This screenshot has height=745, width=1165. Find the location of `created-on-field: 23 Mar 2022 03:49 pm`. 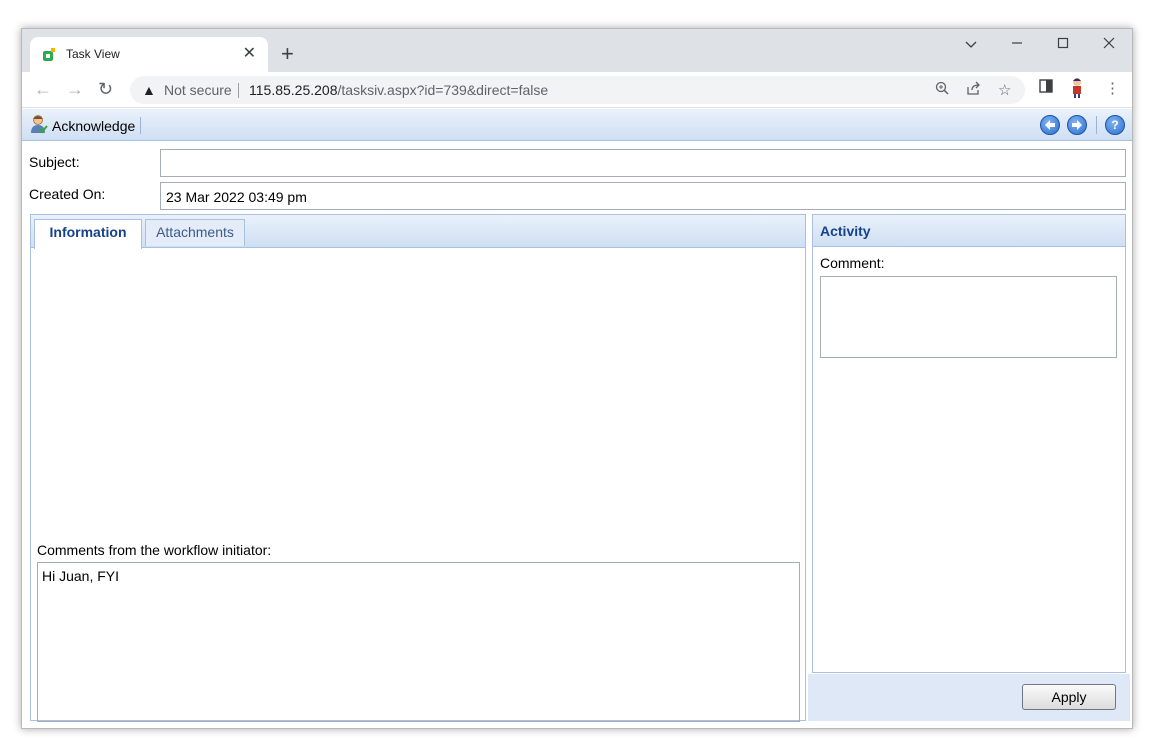

created-on-field: 23 Mar 2022 03:49 pm is located at coordinates (643, 196).